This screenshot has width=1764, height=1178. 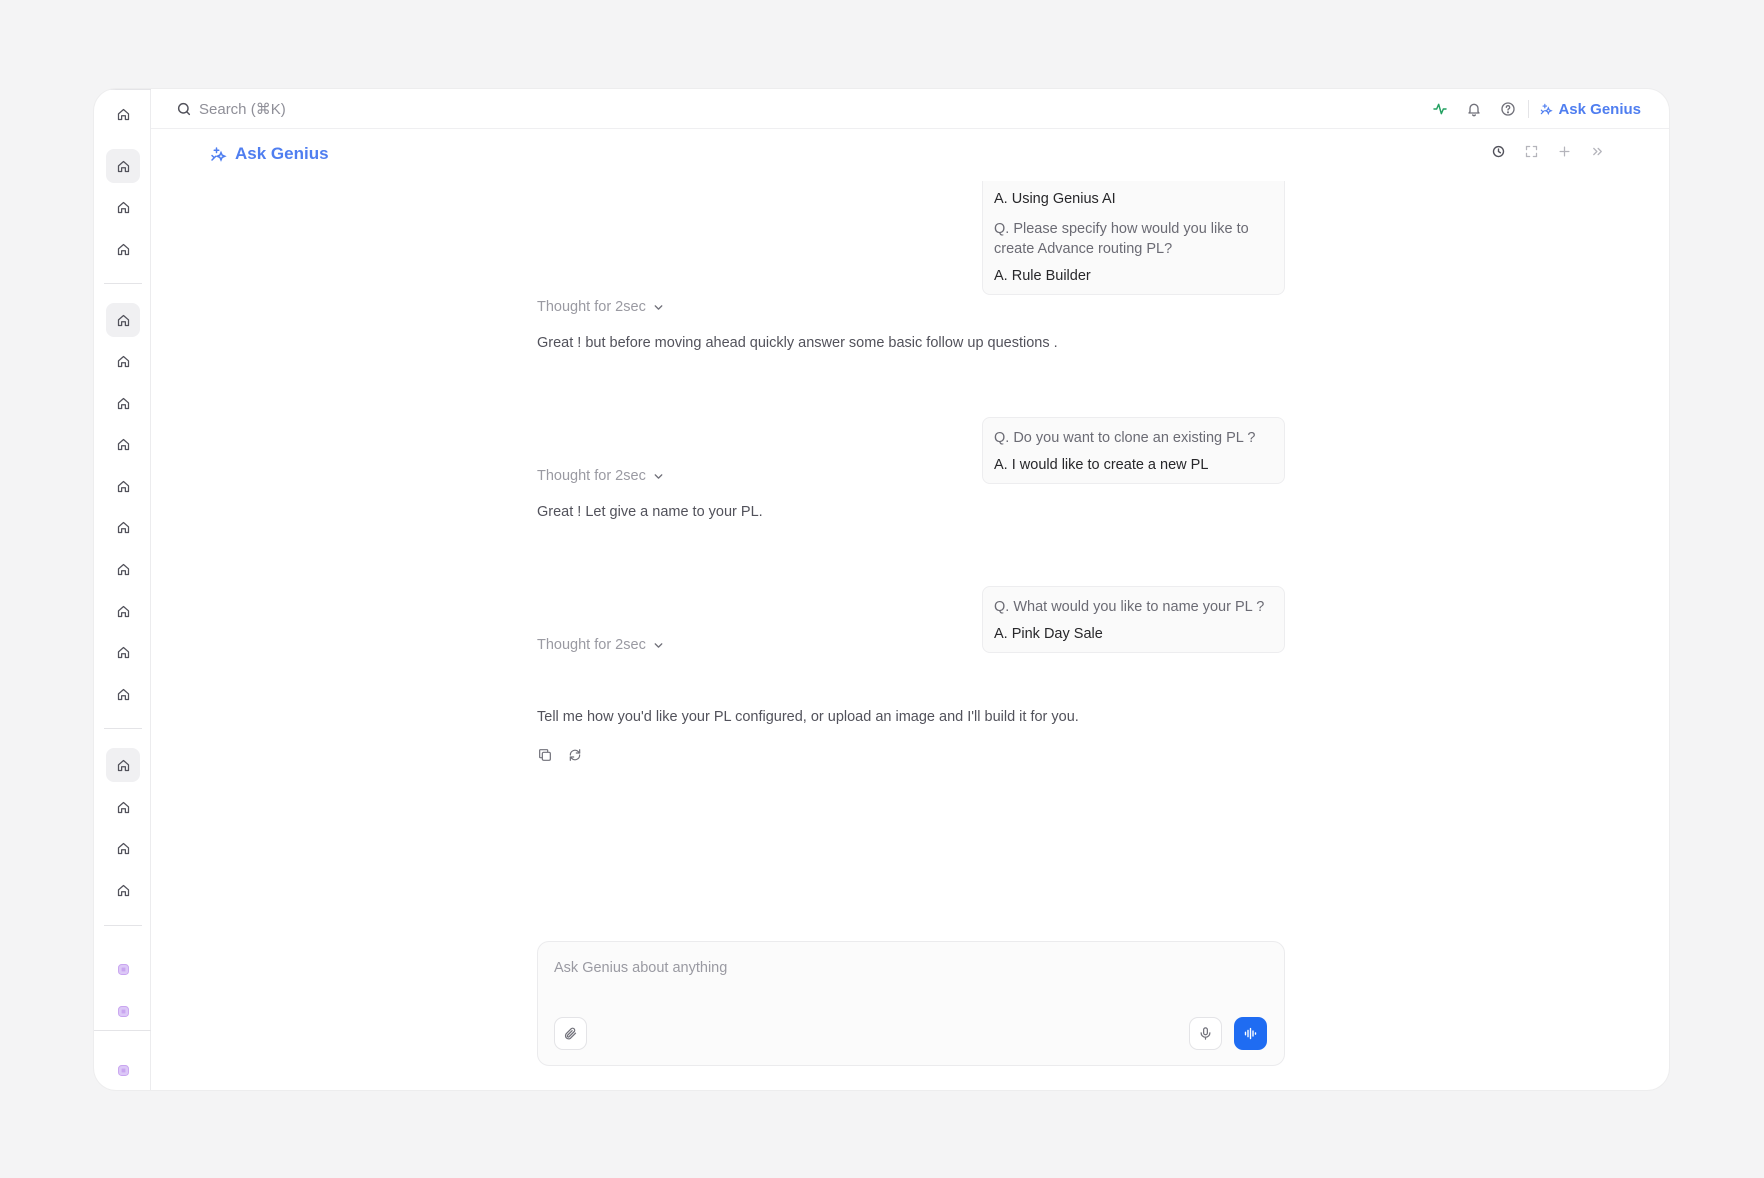 I want to click on new-chat-button, so click(x=1564, y=151).